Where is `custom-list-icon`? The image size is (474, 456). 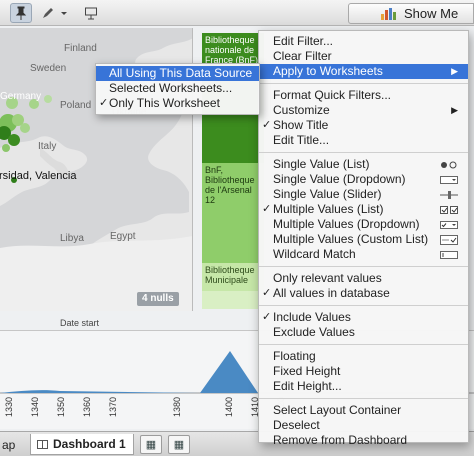 custom-list-icon is located at coordinates (449, 239).